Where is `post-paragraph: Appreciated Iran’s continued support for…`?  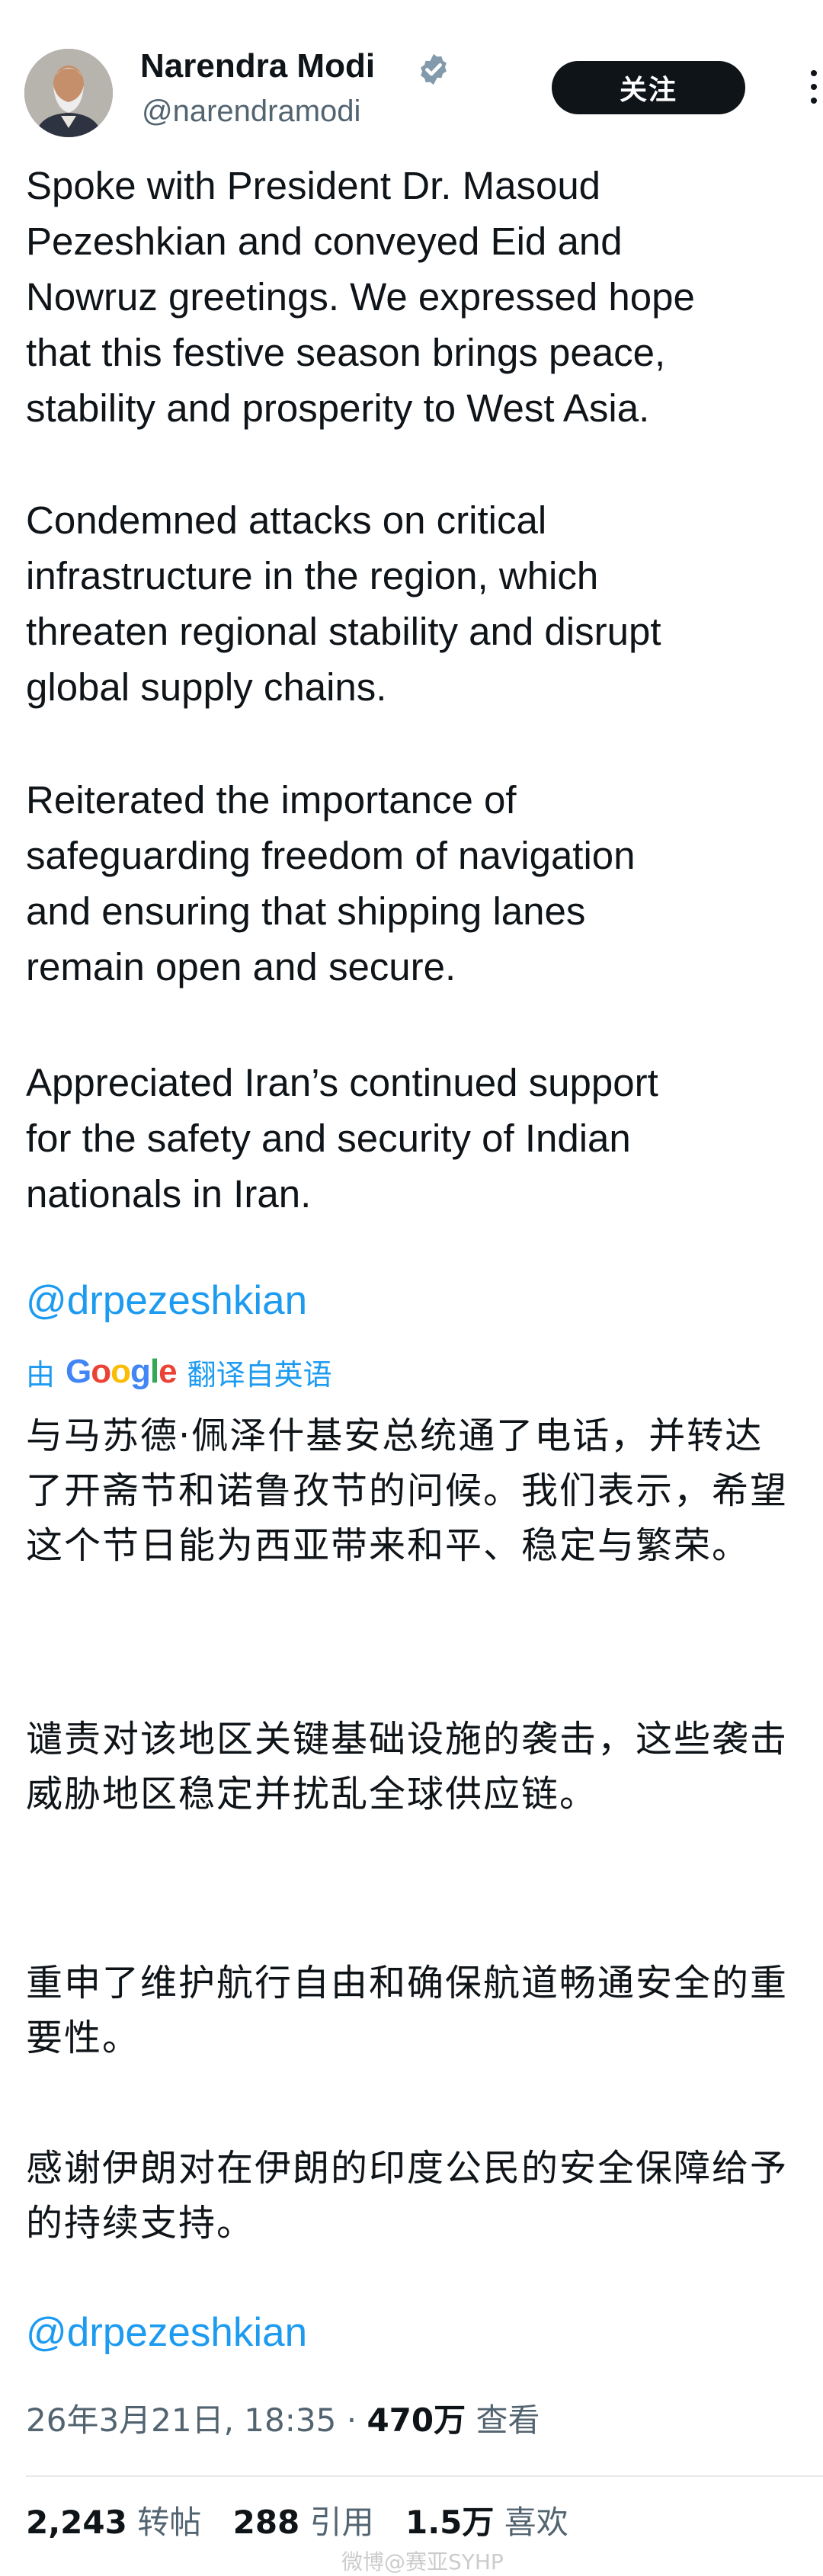
post-paragraph: Appreciated Iran’s continued support for… is located at coordinates (342, 1138).